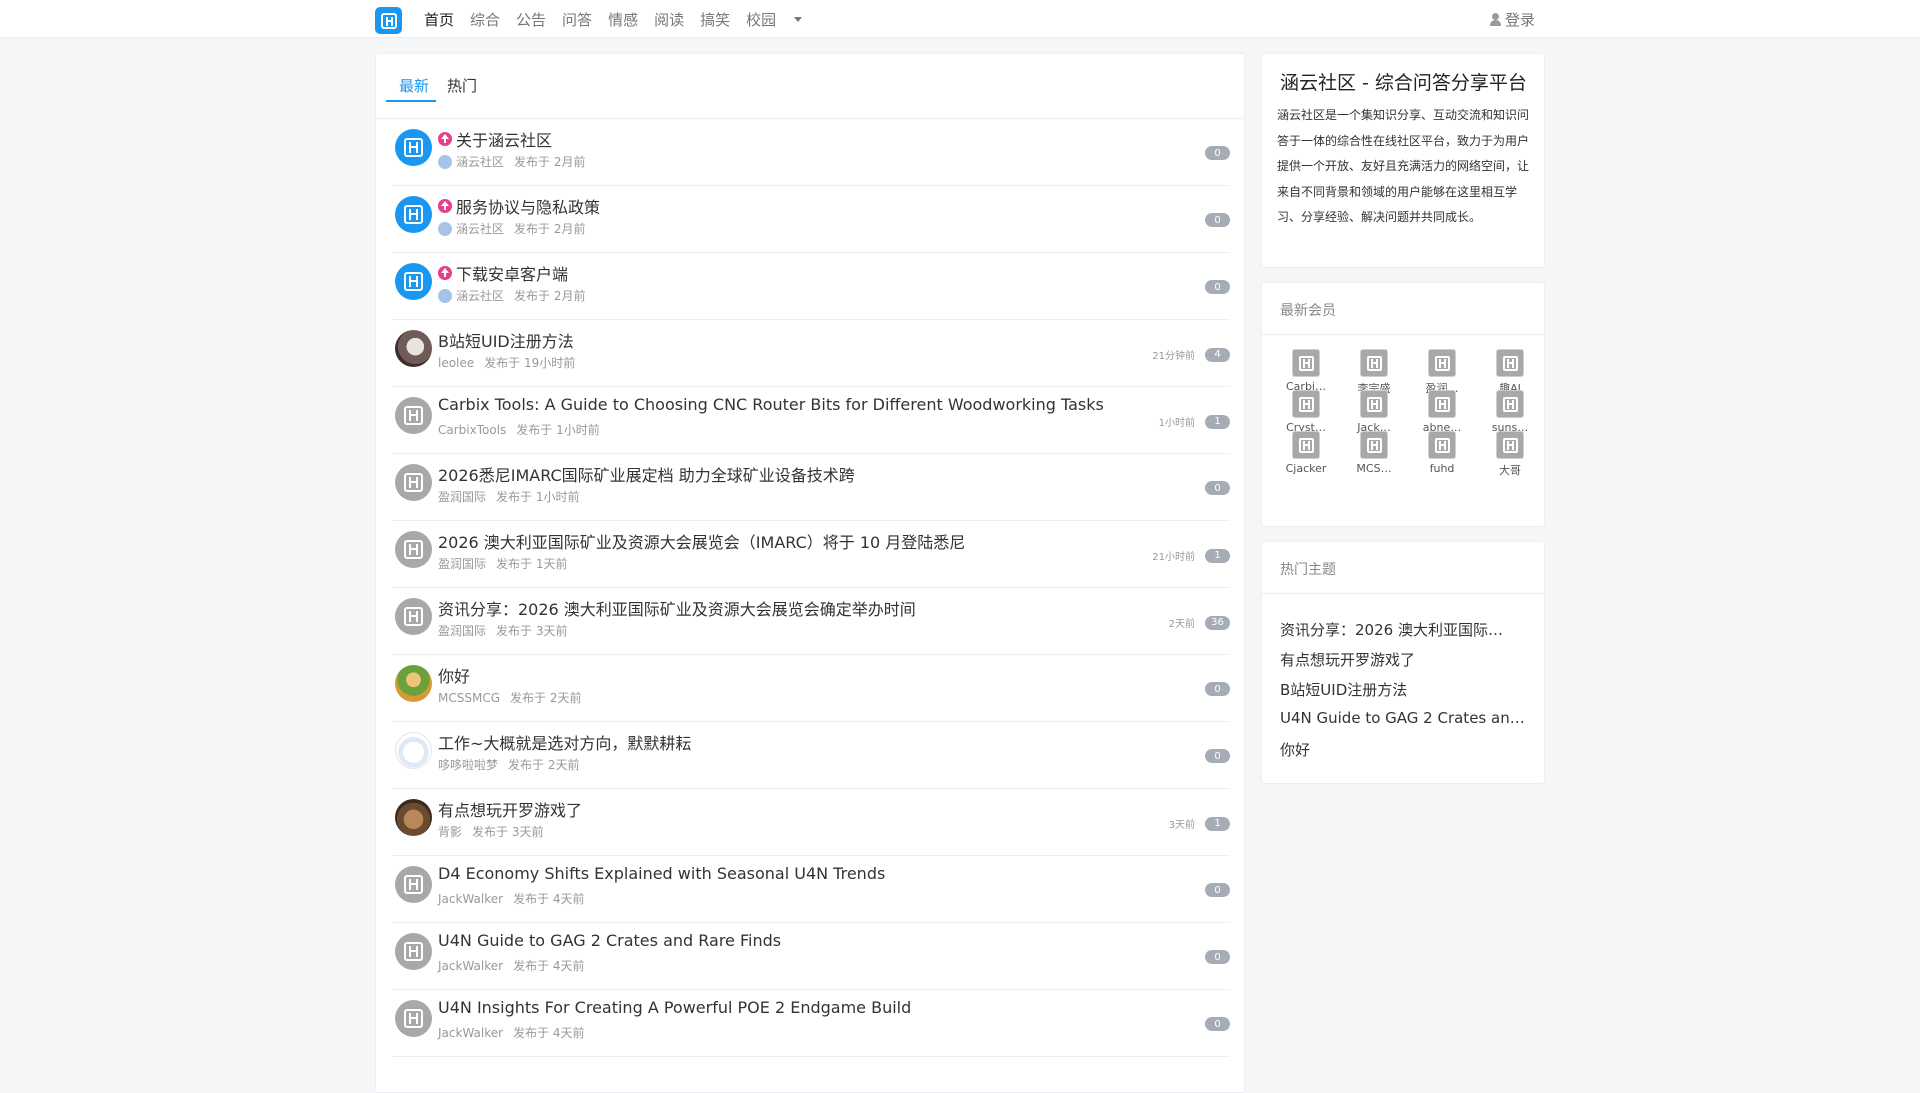 The image size is (1920, 1093). I want to click on tab-latest: 最新, so click(414, 85).